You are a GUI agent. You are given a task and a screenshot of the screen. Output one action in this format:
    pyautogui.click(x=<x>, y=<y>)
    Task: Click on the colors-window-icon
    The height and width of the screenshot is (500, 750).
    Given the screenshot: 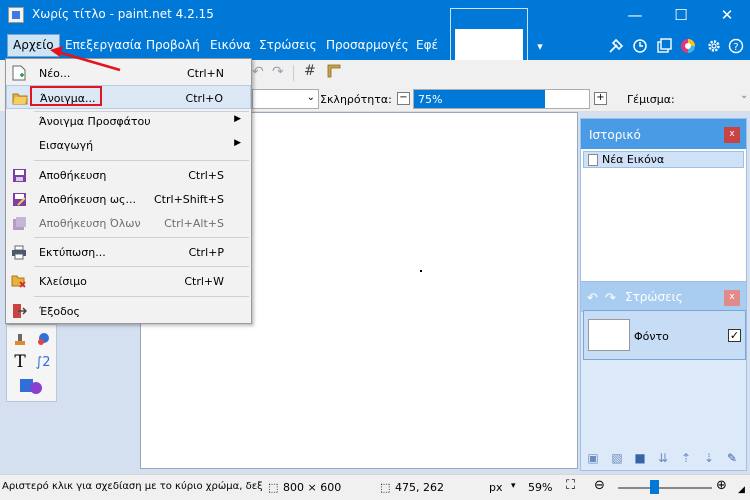 What is the action you would take?
    pyautogui.click(x=688, y=46)
    